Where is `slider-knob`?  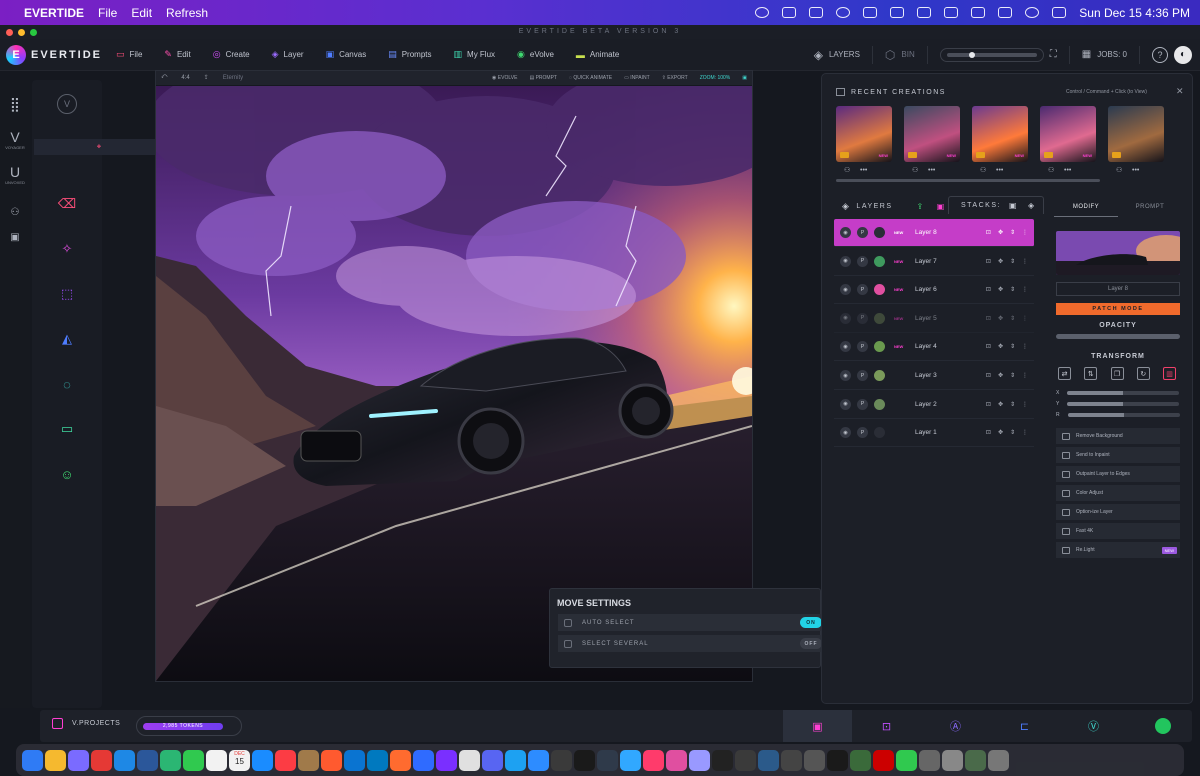
slider-knob is located at coordinates (971, 54).